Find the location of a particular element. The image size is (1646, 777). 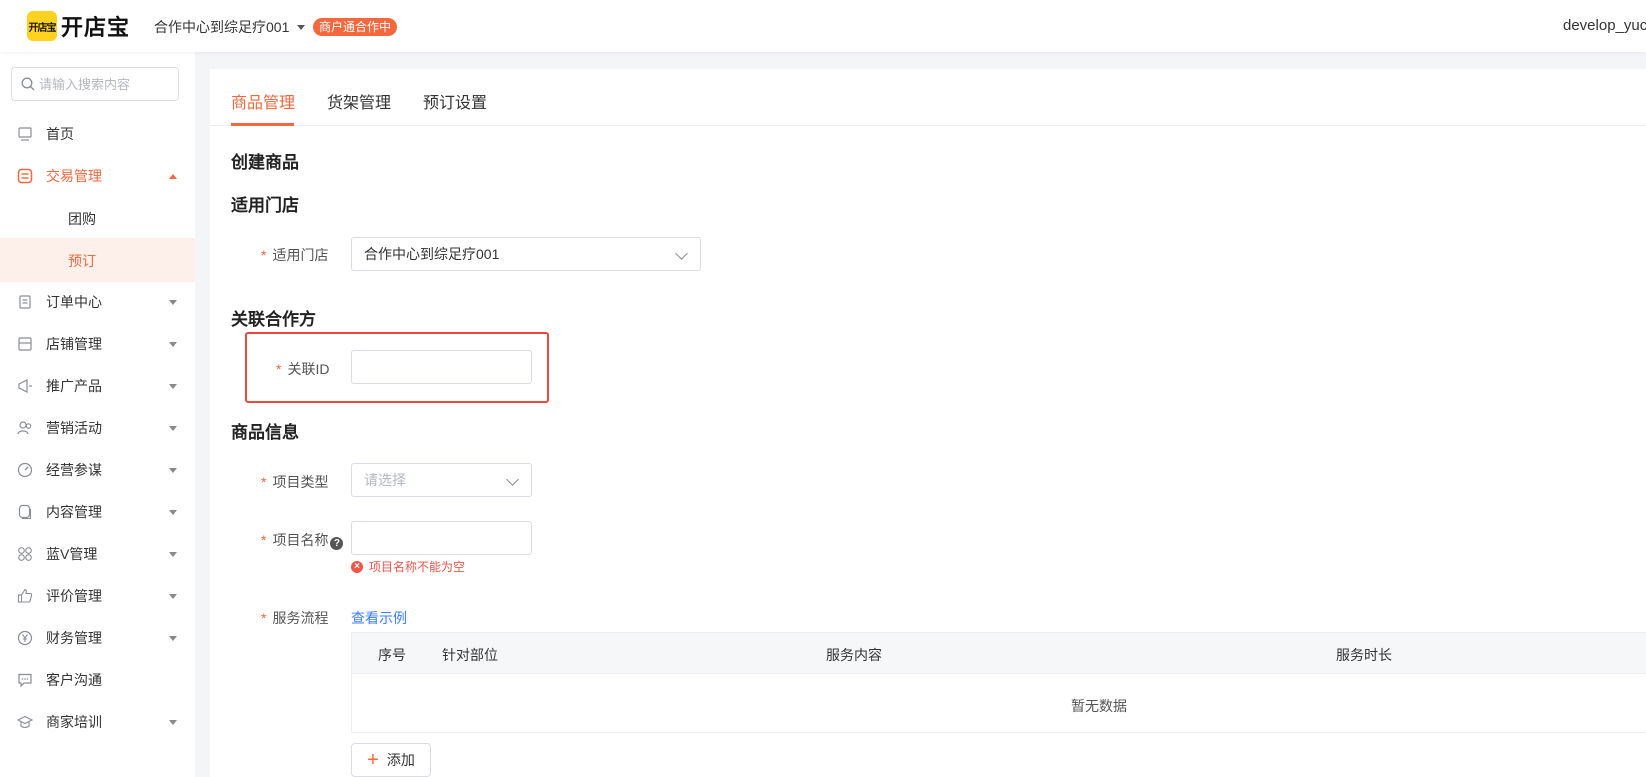

table-header: 序号 针对部位 服务内容 服务时长 is located at coordinates (999, 653).